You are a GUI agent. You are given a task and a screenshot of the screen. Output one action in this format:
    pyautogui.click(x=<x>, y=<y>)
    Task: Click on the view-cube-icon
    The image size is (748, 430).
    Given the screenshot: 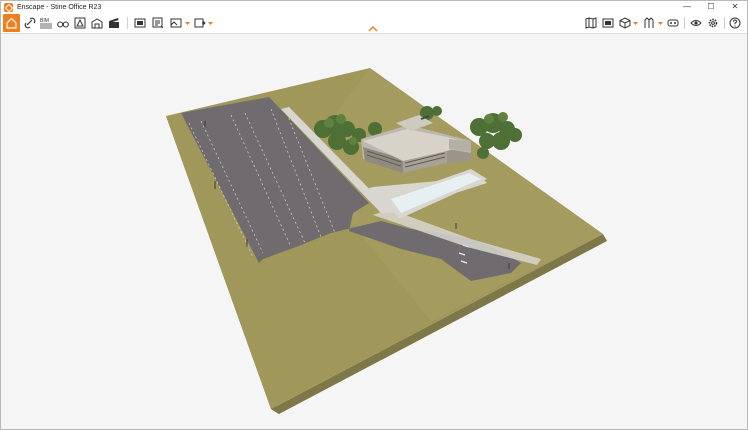 What is the action you would take?
    pyautogui.click(x=625, y=23)
    